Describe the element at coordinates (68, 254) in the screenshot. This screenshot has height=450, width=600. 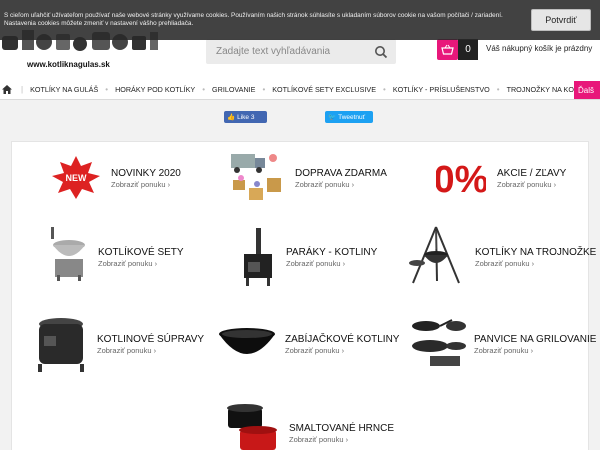
I see `kettle-set-icon` at that location.